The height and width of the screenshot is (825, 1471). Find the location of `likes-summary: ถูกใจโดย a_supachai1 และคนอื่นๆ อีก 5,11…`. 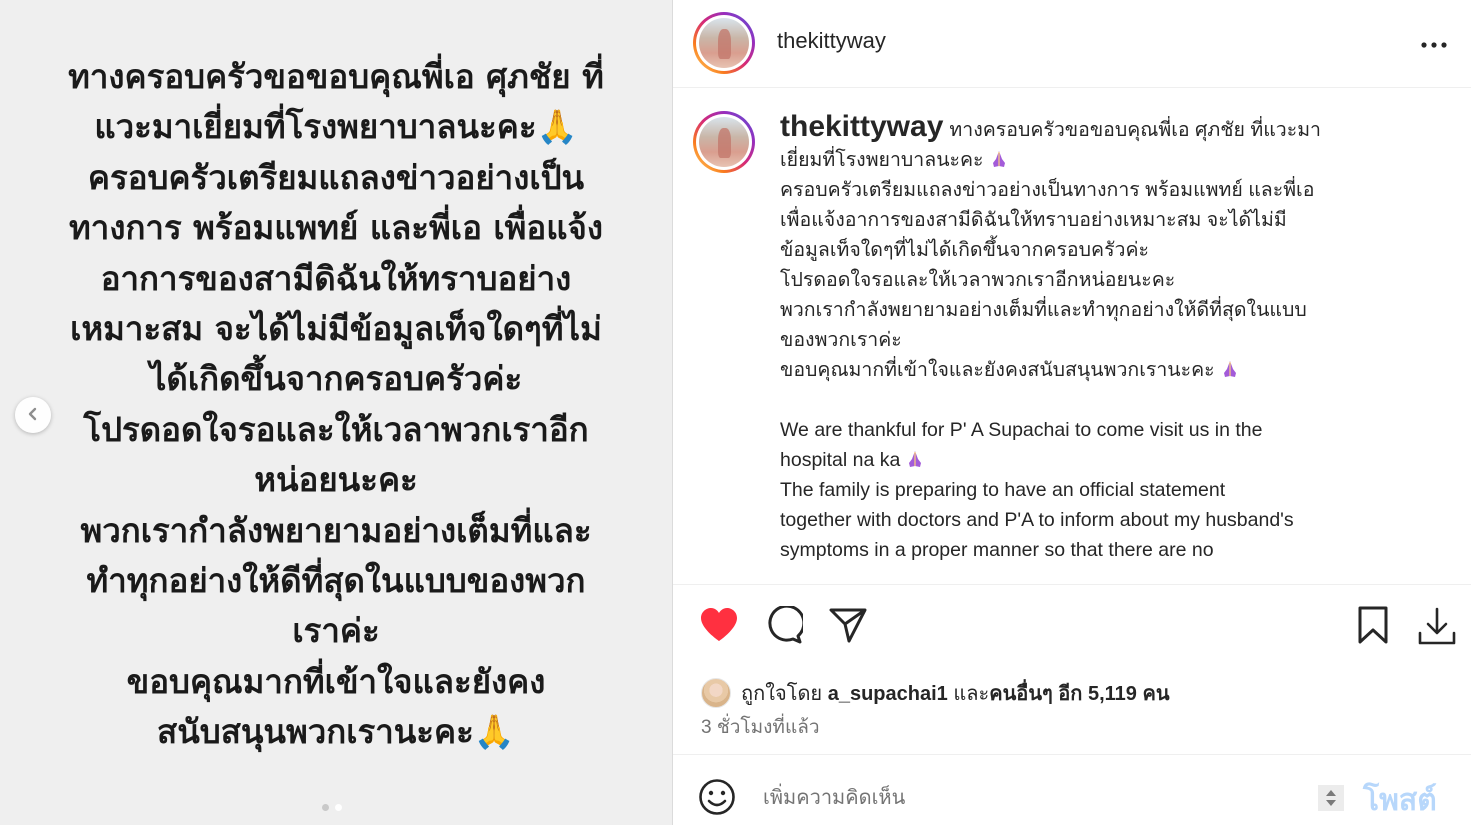

likes-summary: ถูกใจโดย a_supachai1 และคนอื่นๆ อีก 5,11… is located at coordinates (935, 693).